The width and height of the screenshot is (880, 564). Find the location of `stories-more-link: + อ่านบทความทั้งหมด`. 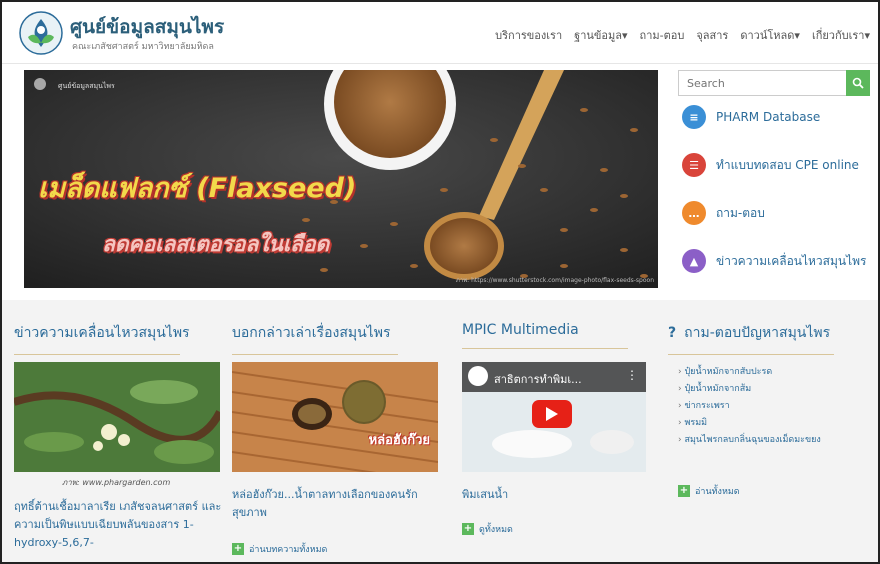

stories-more-link: + อ่านบทความทั้งหมด is located at coordinates (279, 549).